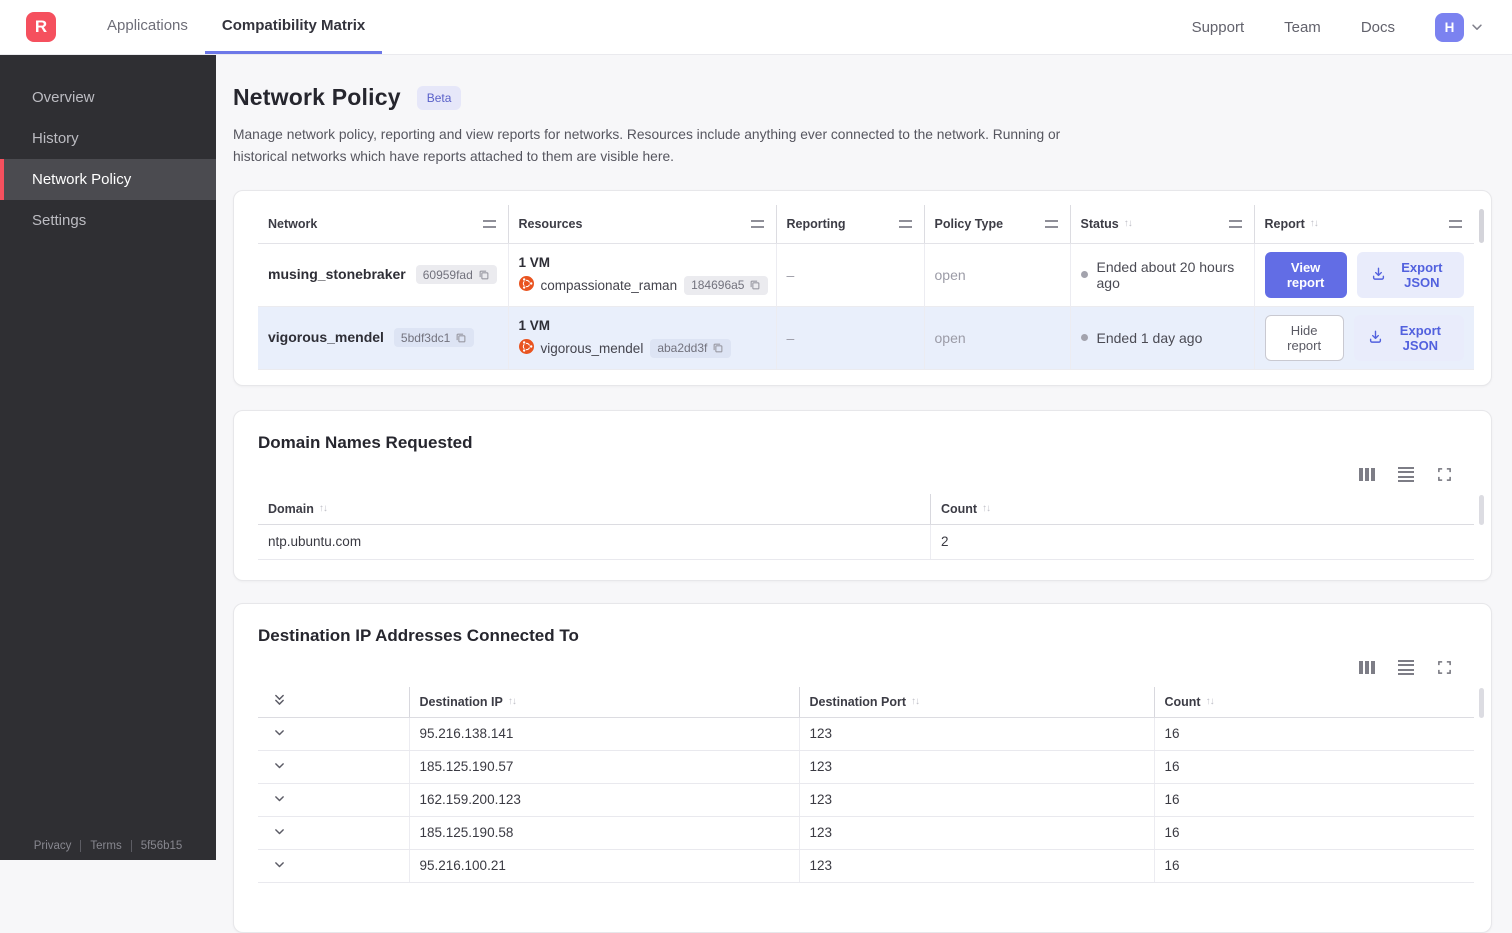 Image resolution: width=1512 pixels, height=933 pixels. I want to click on column-header-policy-type: Policy Type, so click(997, 224).